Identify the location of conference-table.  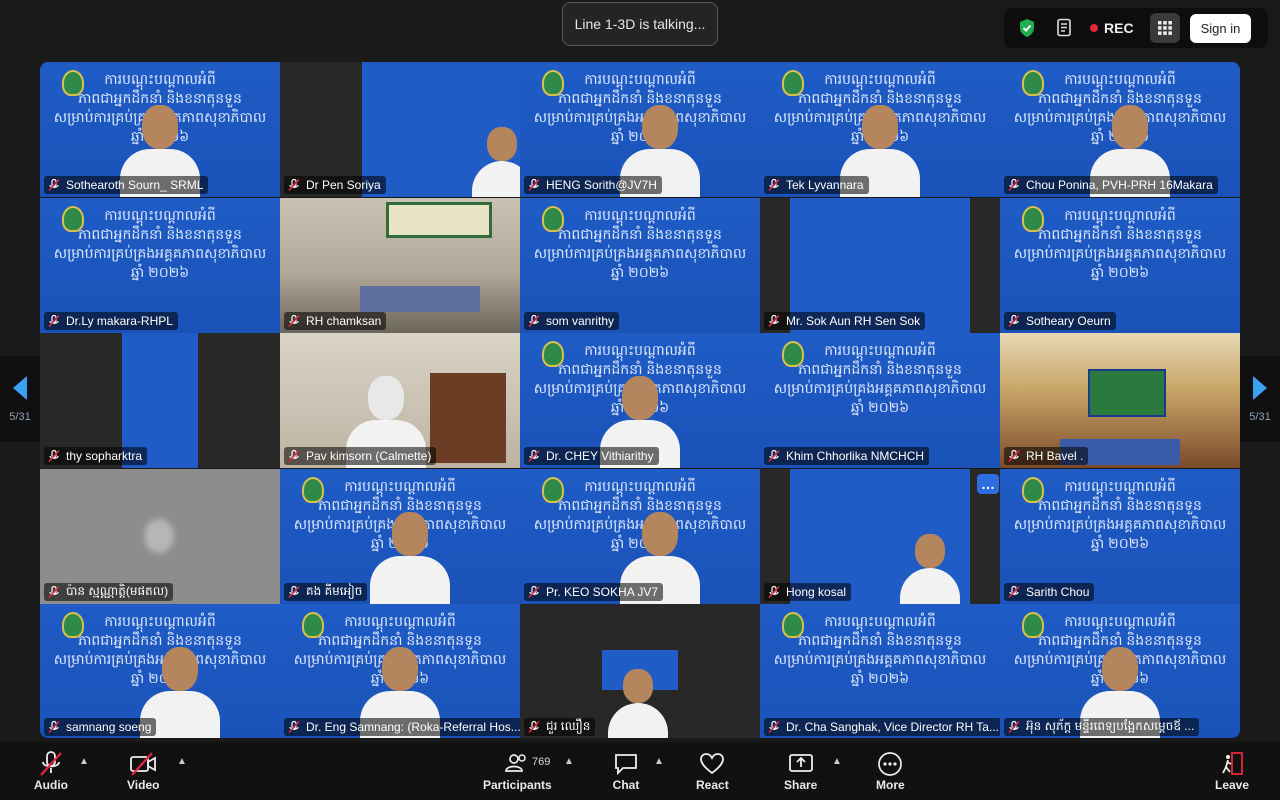
(420, 298).